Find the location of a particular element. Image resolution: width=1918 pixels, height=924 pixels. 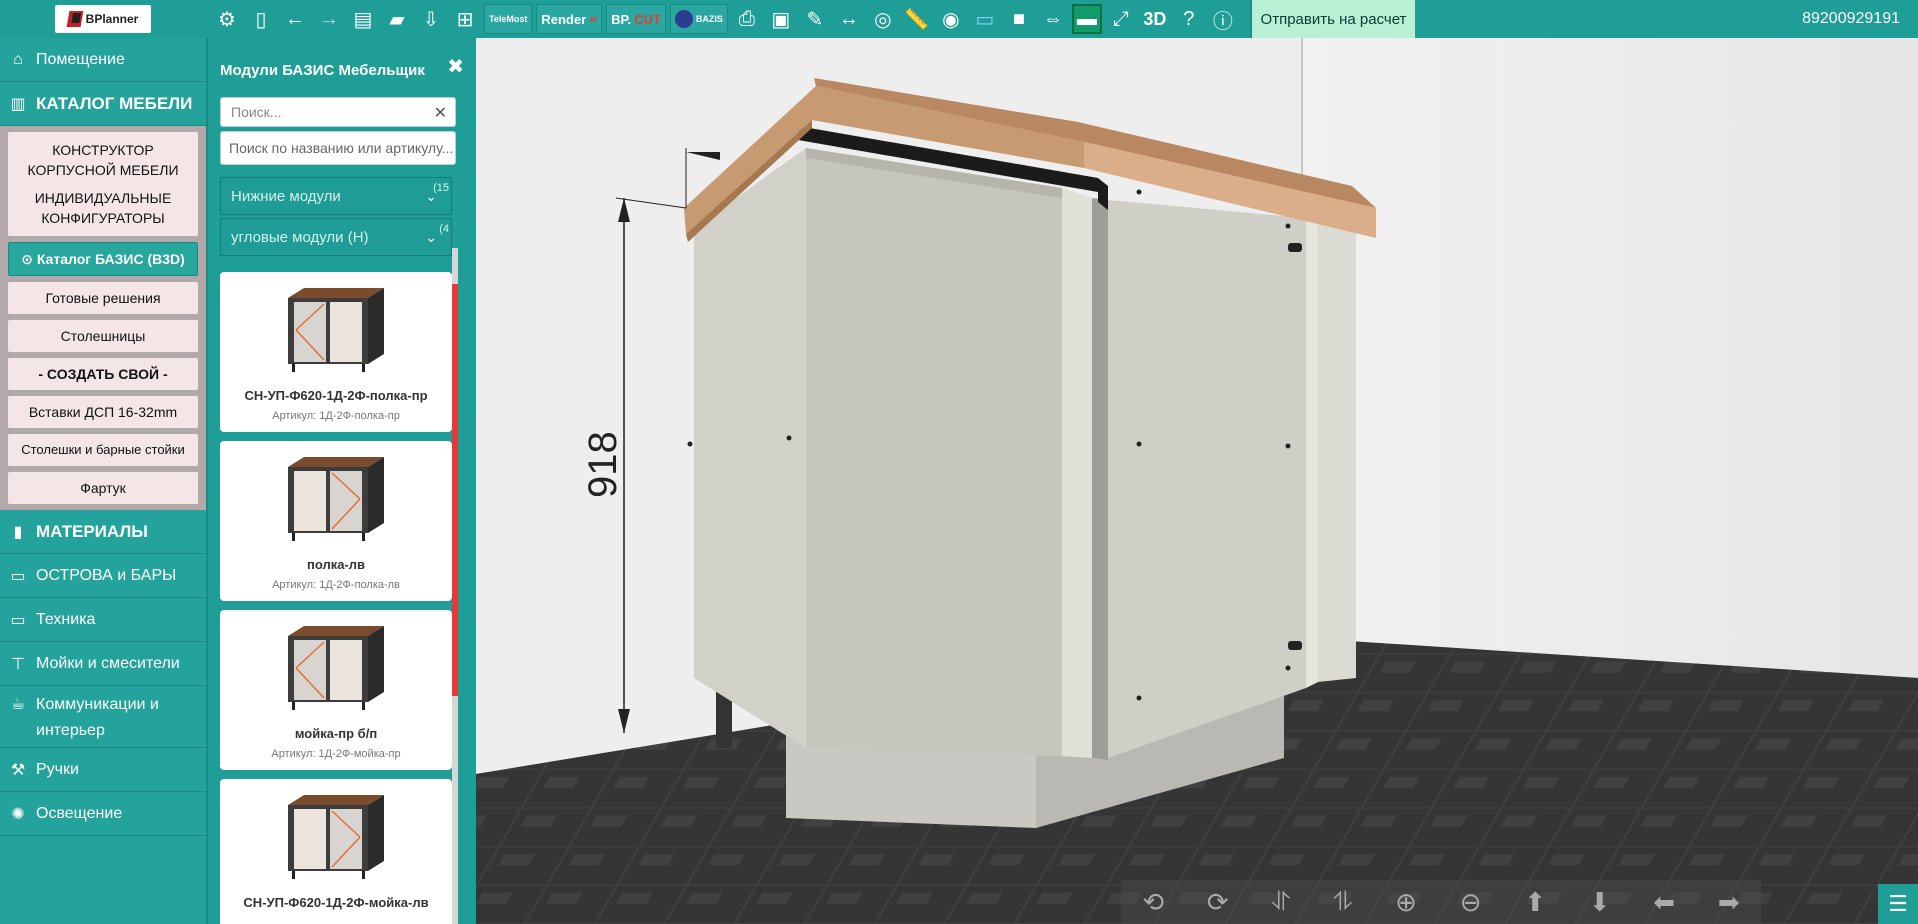

tilt-down-icon: ⥮ is located at coordinates (1343, 902).